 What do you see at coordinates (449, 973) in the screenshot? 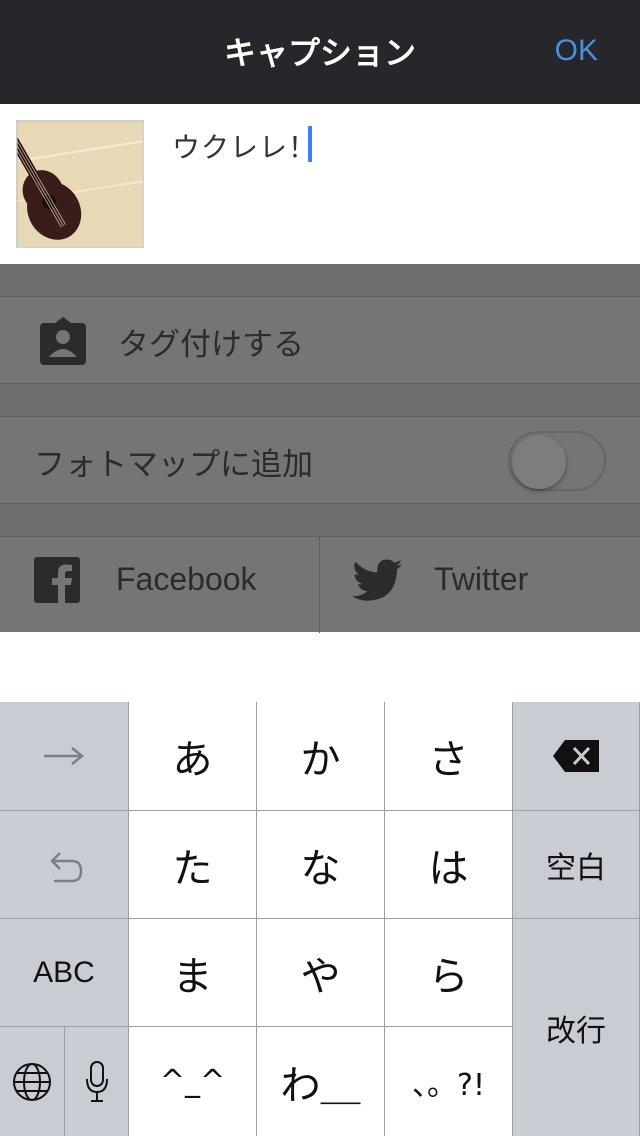
I see `key-ra: ら` at bounding box center [449, 973].